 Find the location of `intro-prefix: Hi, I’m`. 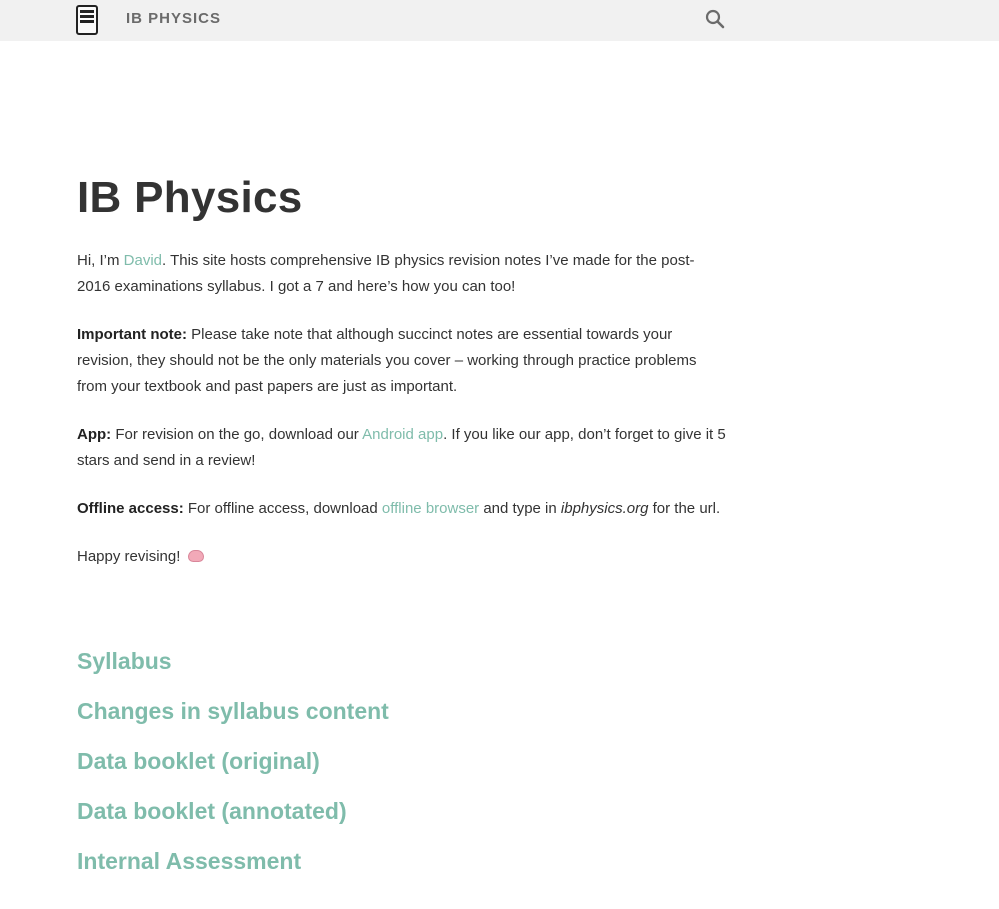

intro-prefix: Hi, I’m is located at coordinates (100, 260).